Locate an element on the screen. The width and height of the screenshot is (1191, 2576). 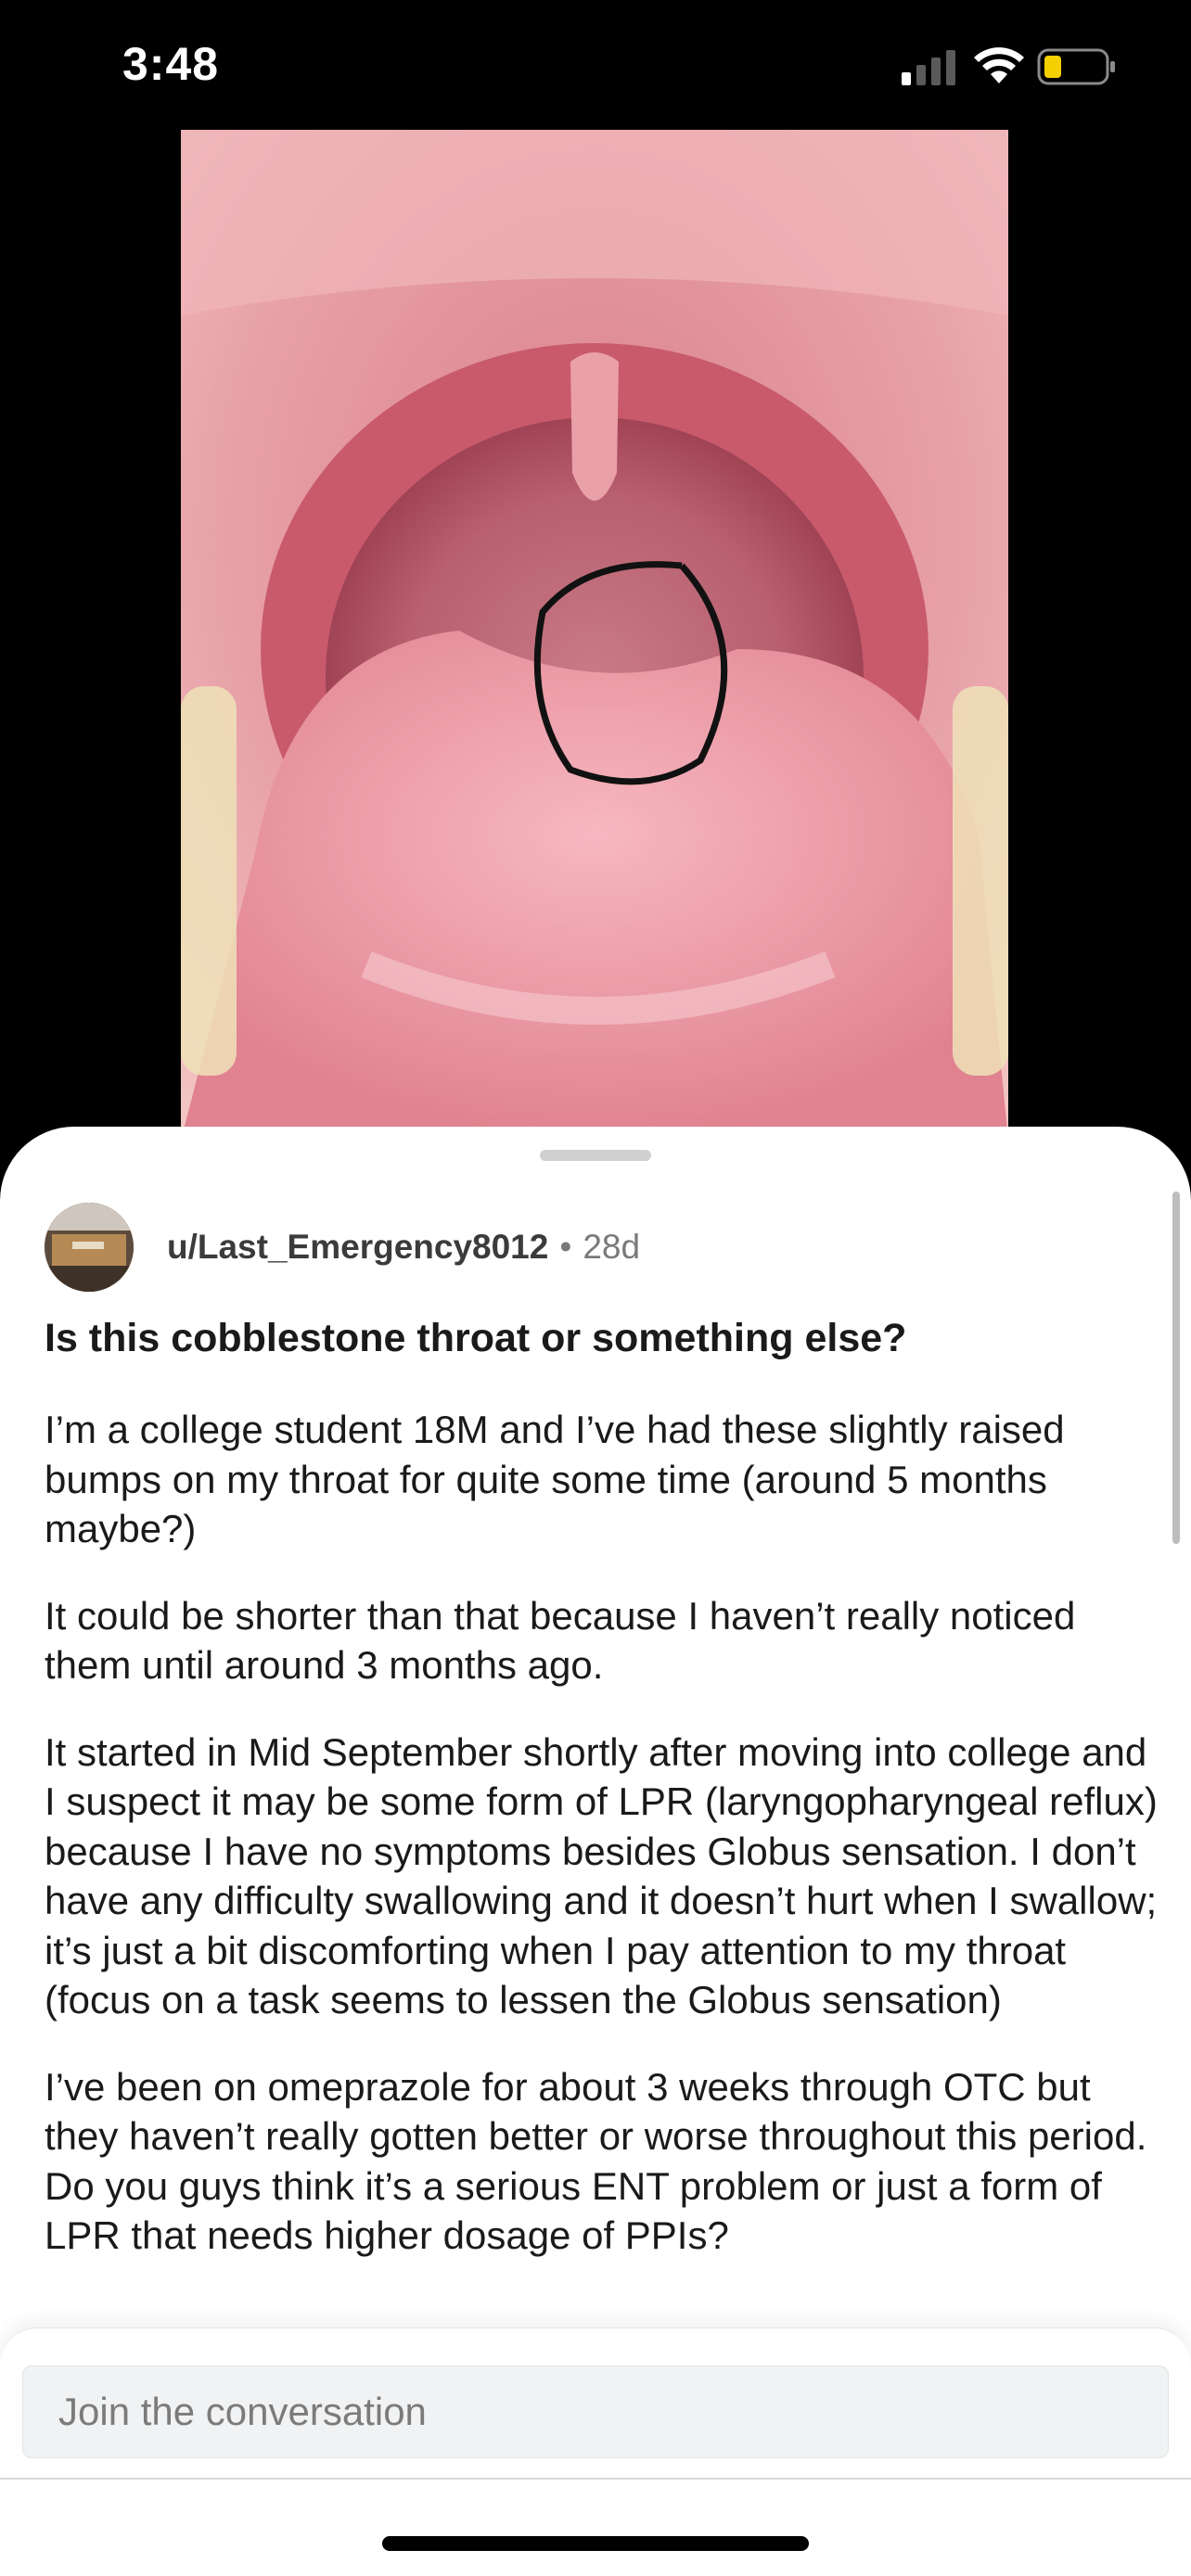
wifi-icon is located at coordinates (999, 65).